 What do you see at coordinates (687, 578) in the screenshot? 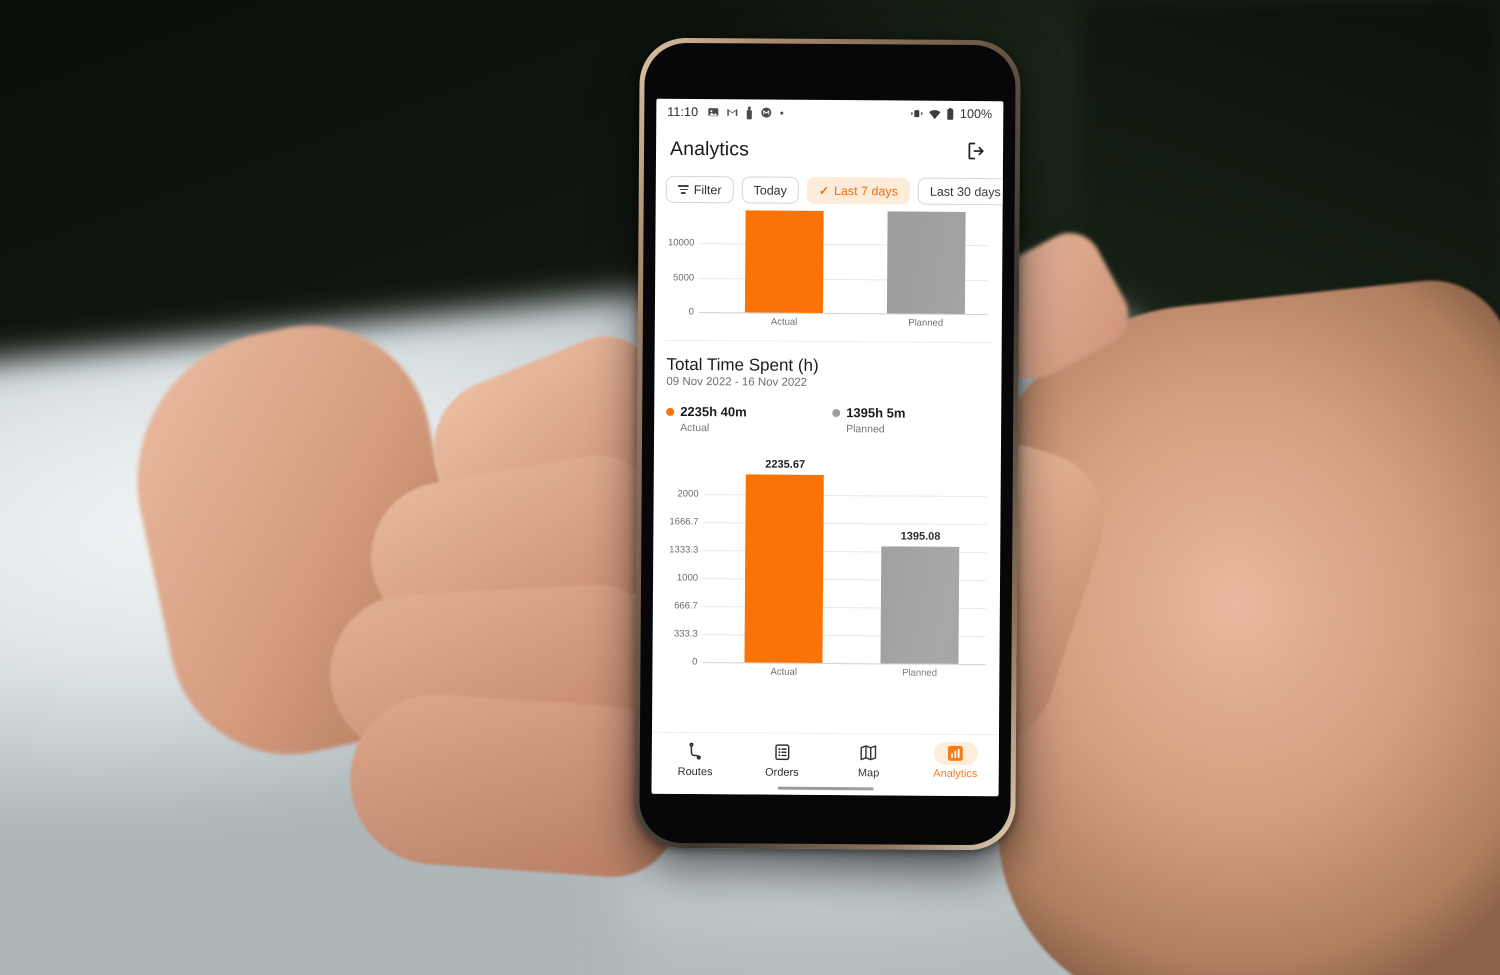
I see `ytick-label: 1000` at bounding box center [687, 578].